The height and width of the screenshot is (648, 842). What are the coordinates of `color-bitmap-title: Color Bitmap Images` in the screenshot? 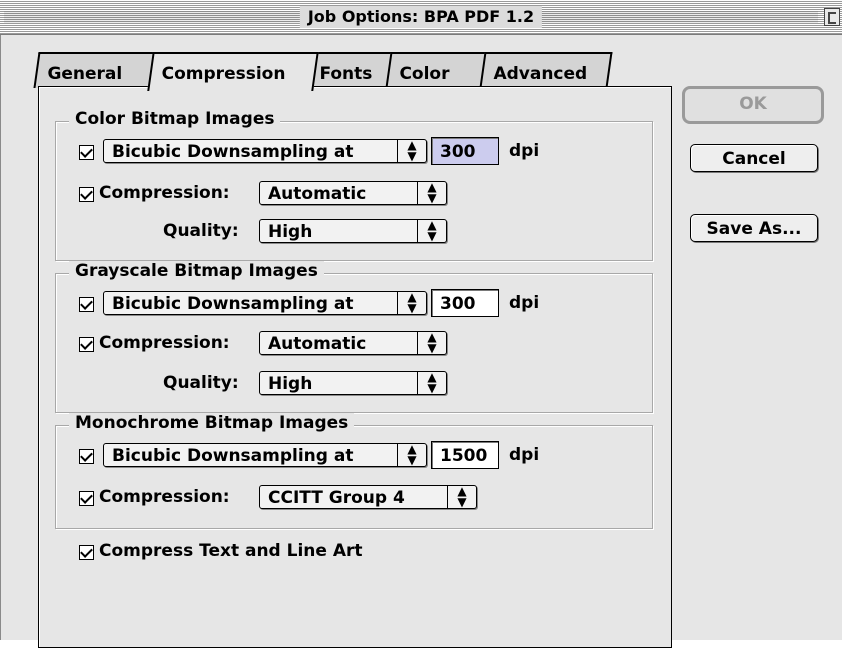 It's located at (175, 119).